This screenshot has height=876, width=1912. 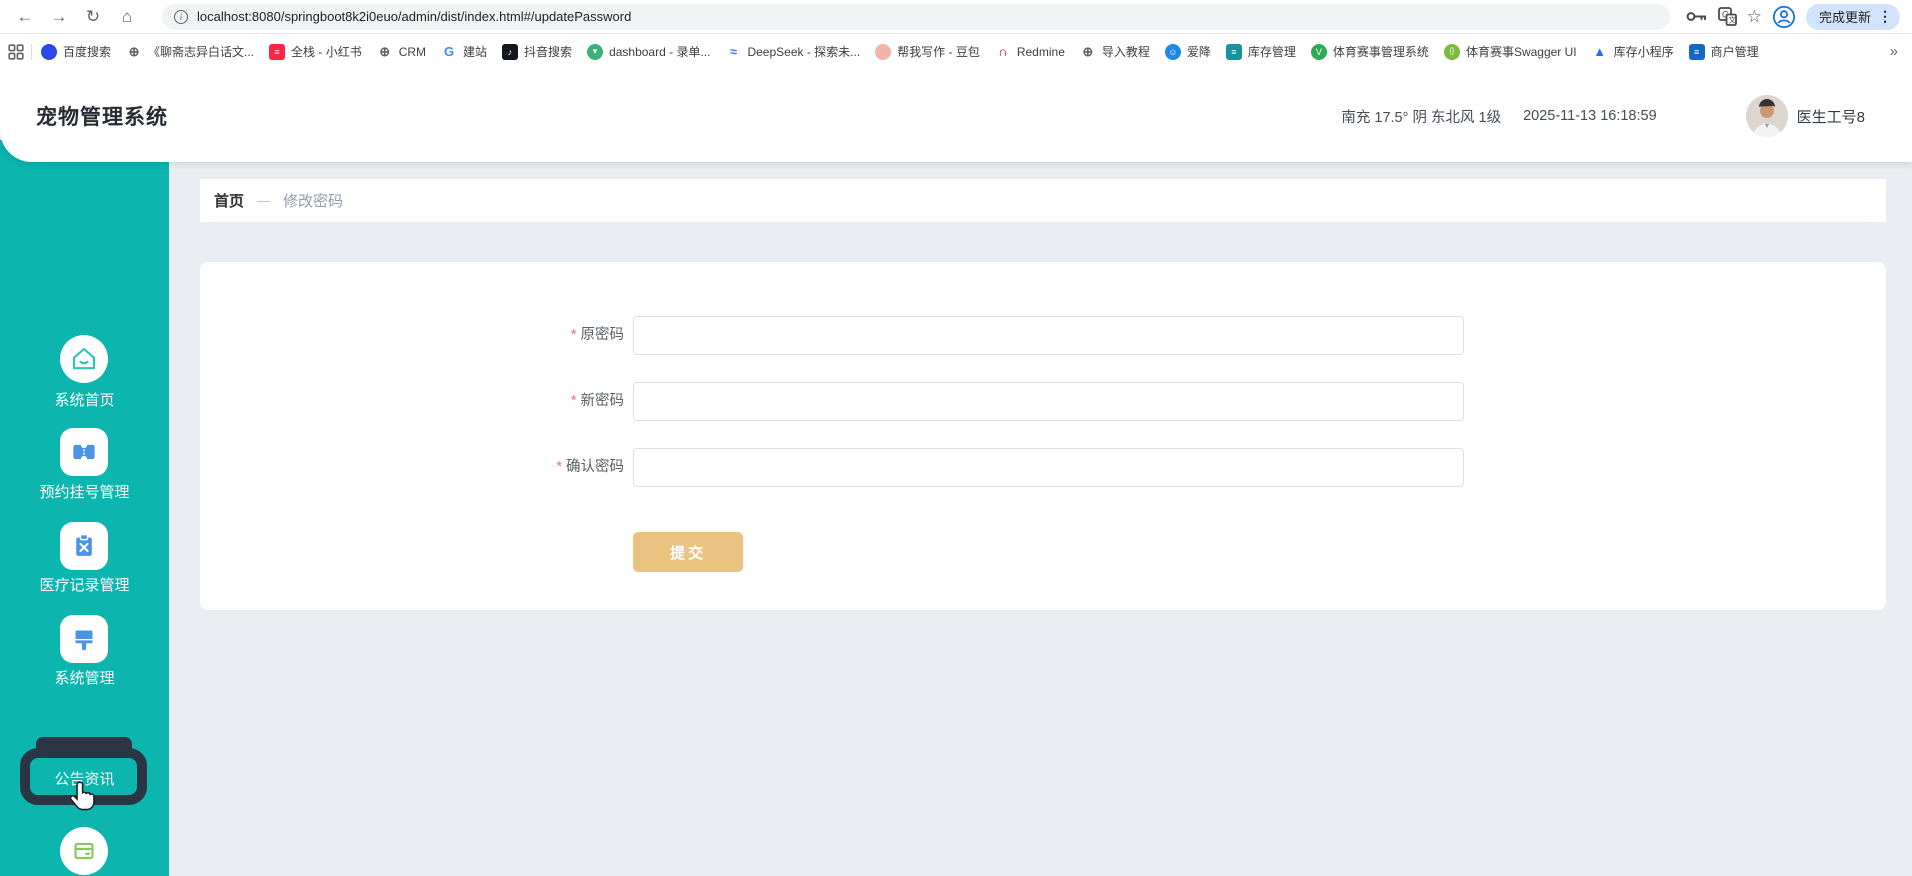 I want to click on bookmark-item: {} 体育赛事Swagger UI, so click(x=1510, y=51).